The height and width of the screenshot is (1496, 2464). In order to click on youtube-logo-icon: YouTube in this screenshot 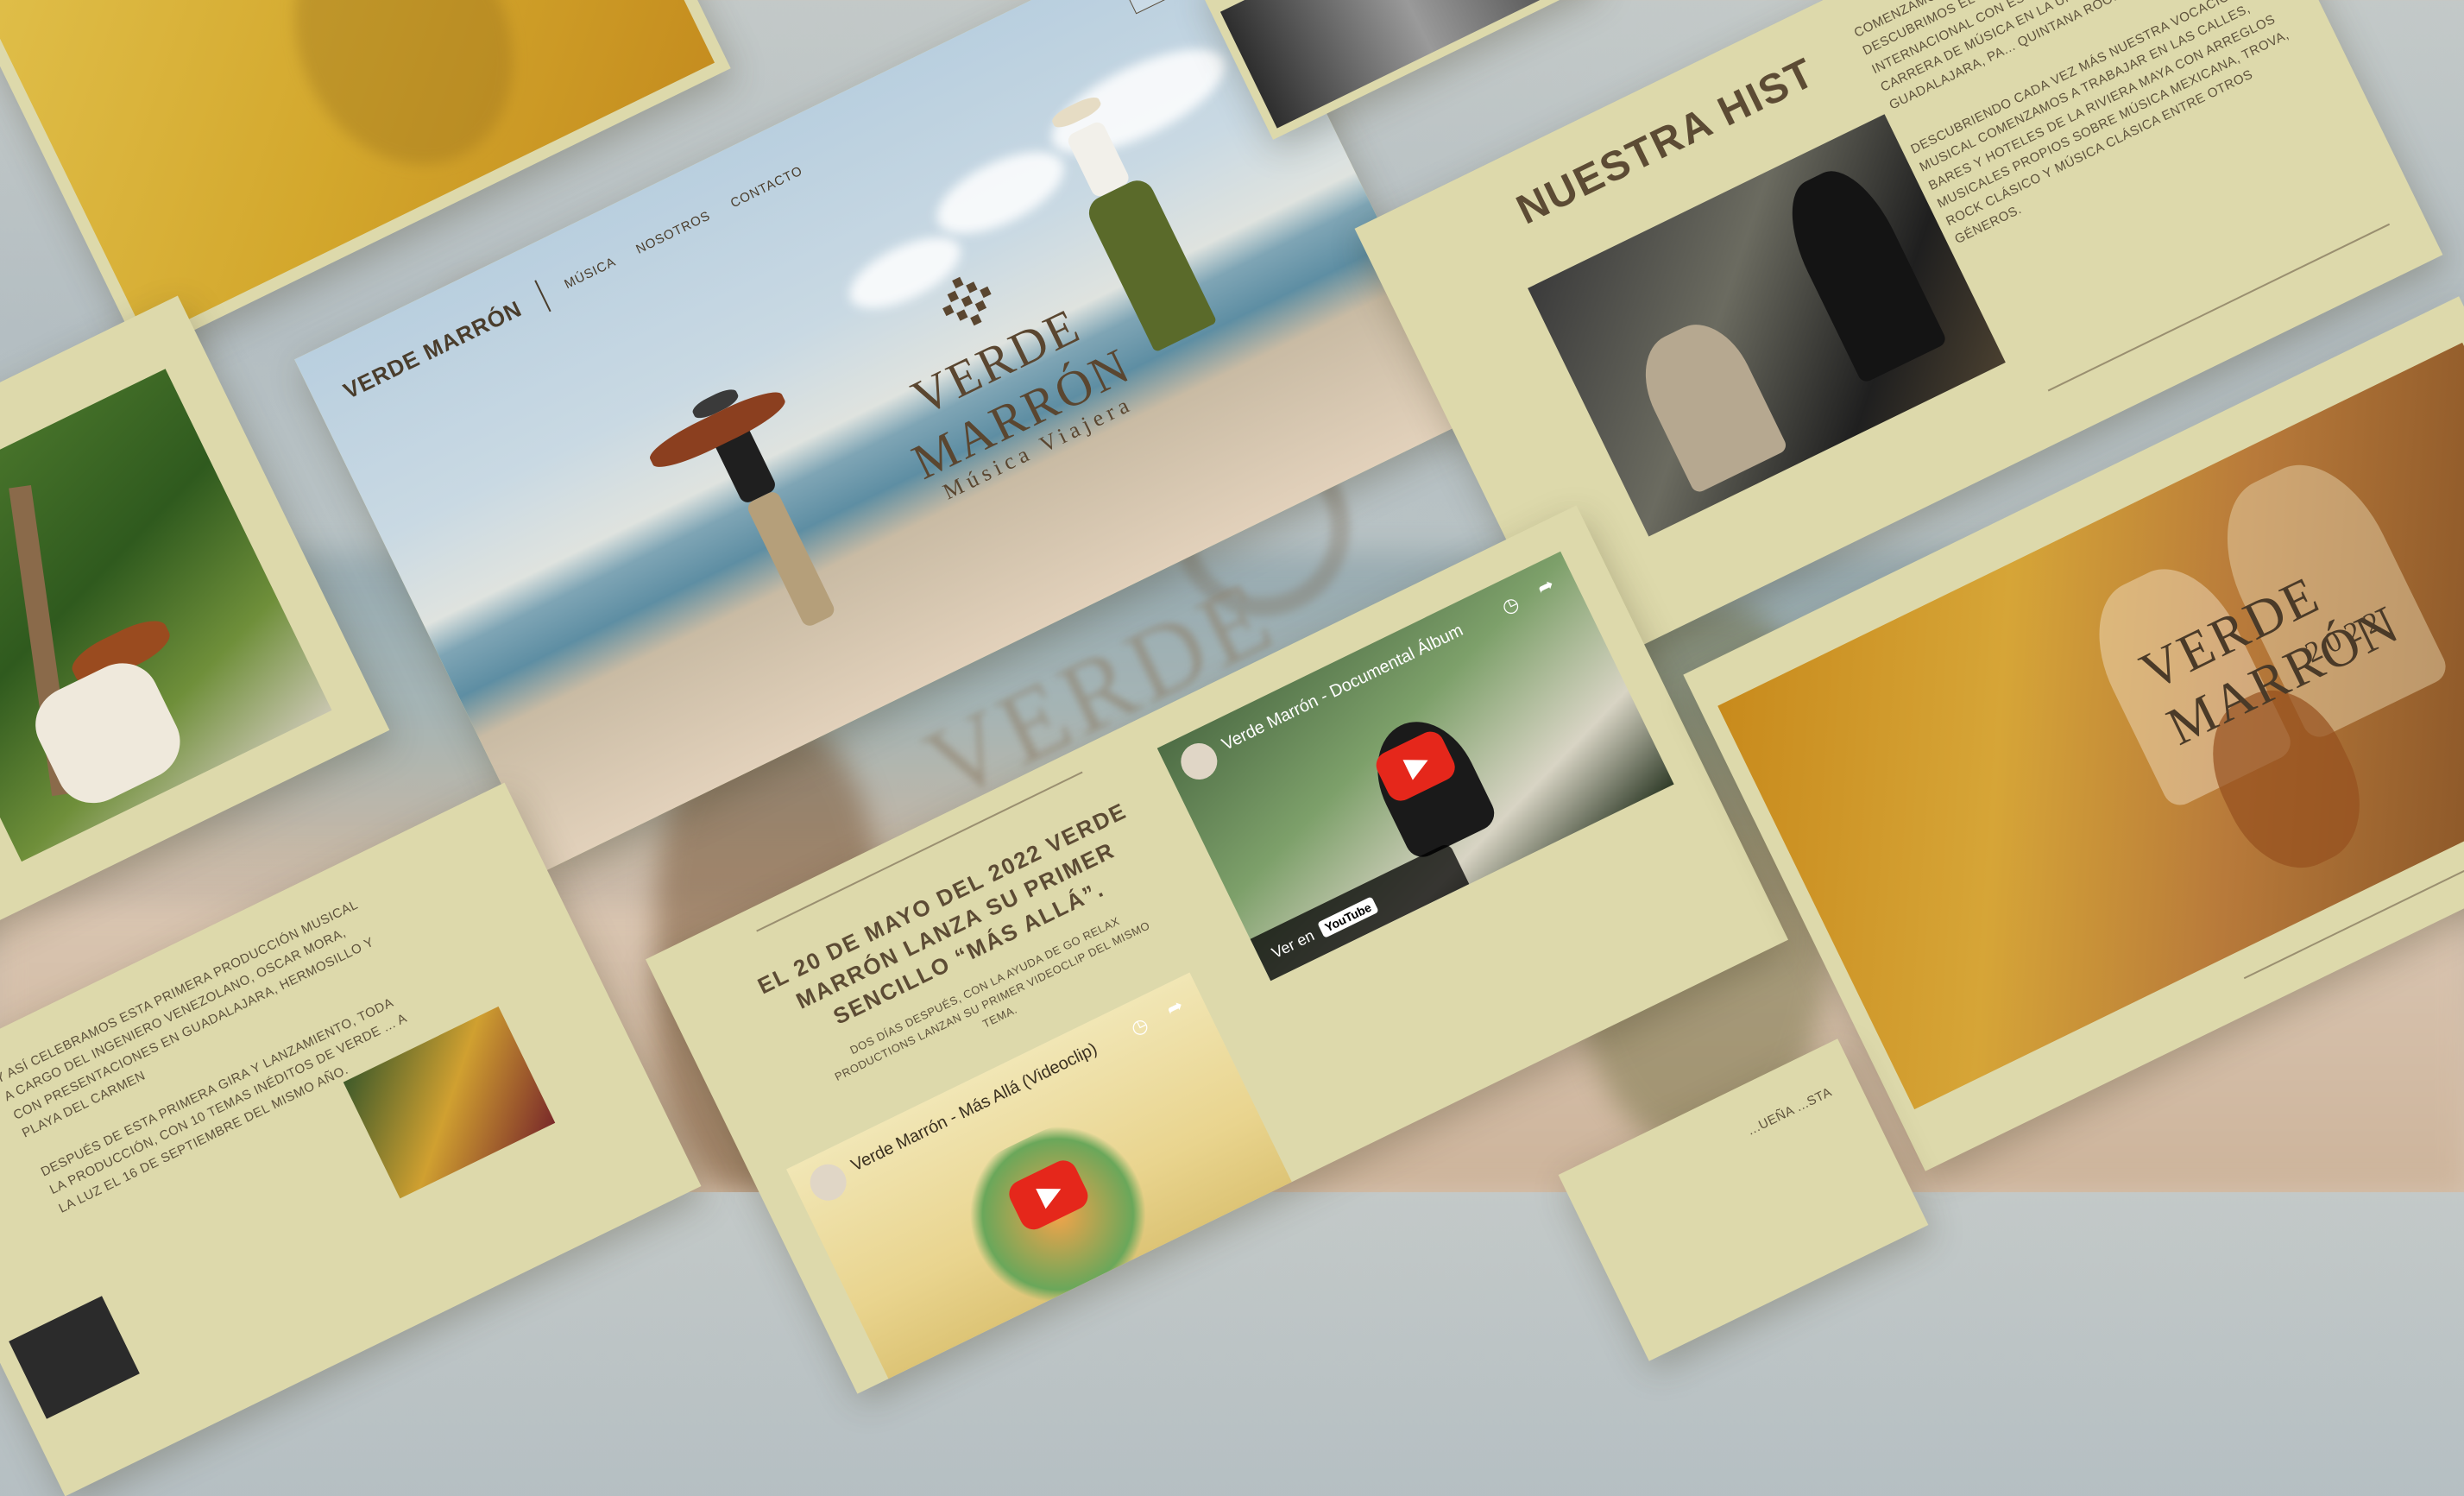, I will do `click(1348, 917)`.